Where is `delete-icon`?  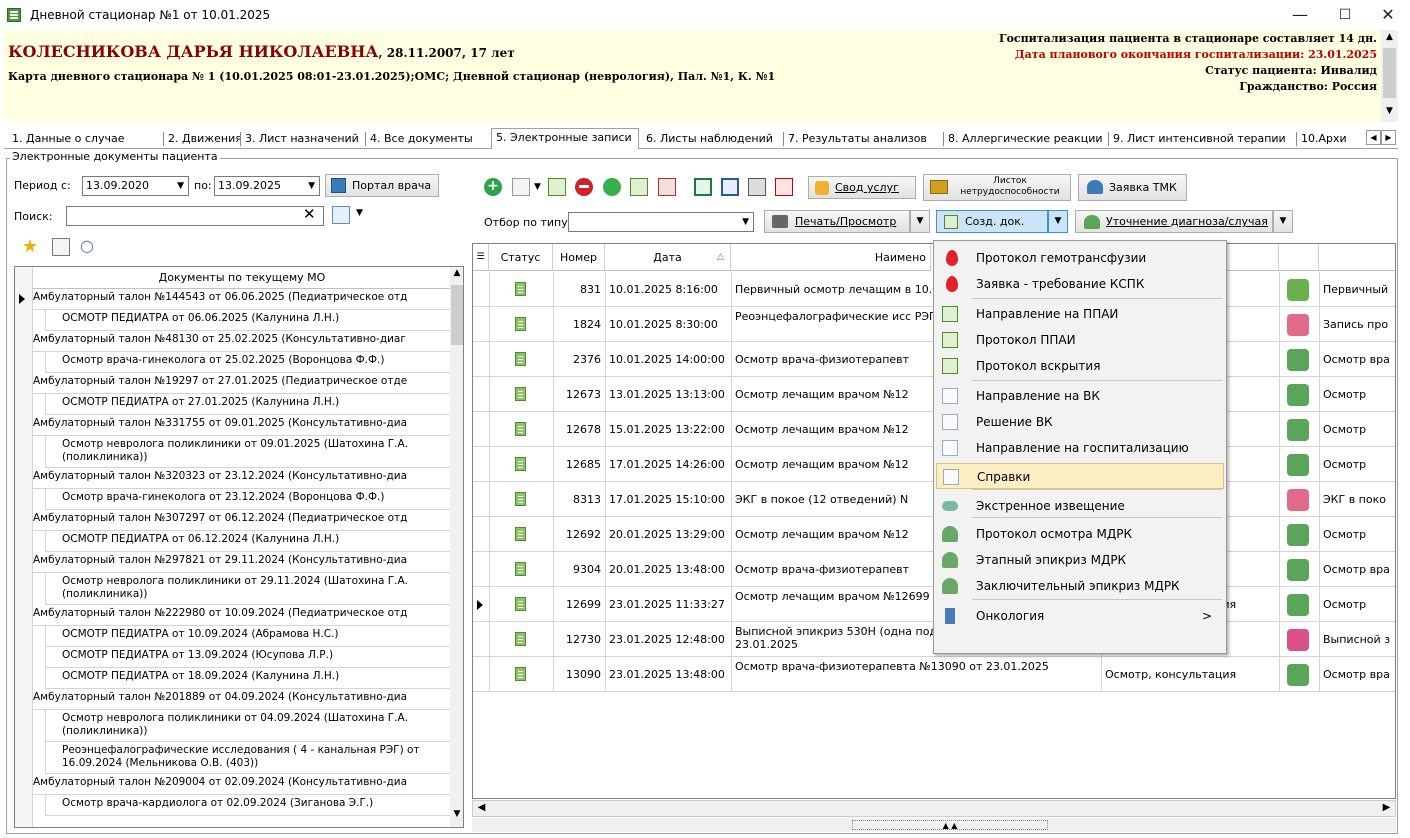
delete-icon is located at coordinates (584, 187).